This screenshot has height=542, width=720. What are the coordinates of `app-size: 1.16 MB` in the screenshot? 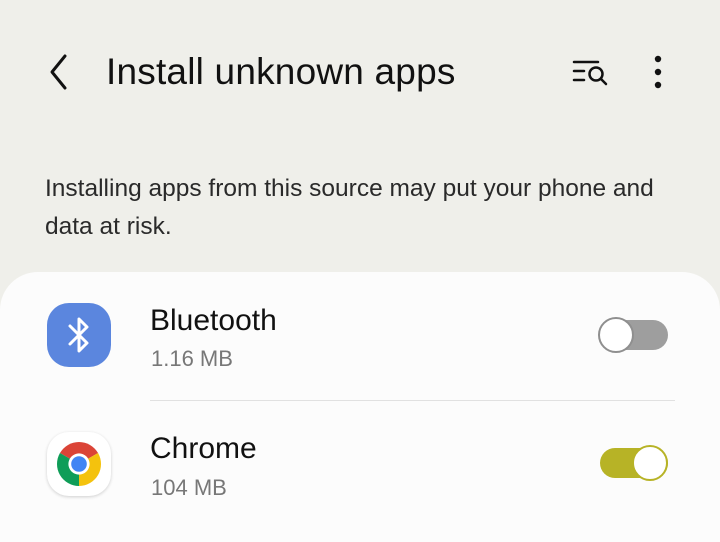 It's located at (192, 358).